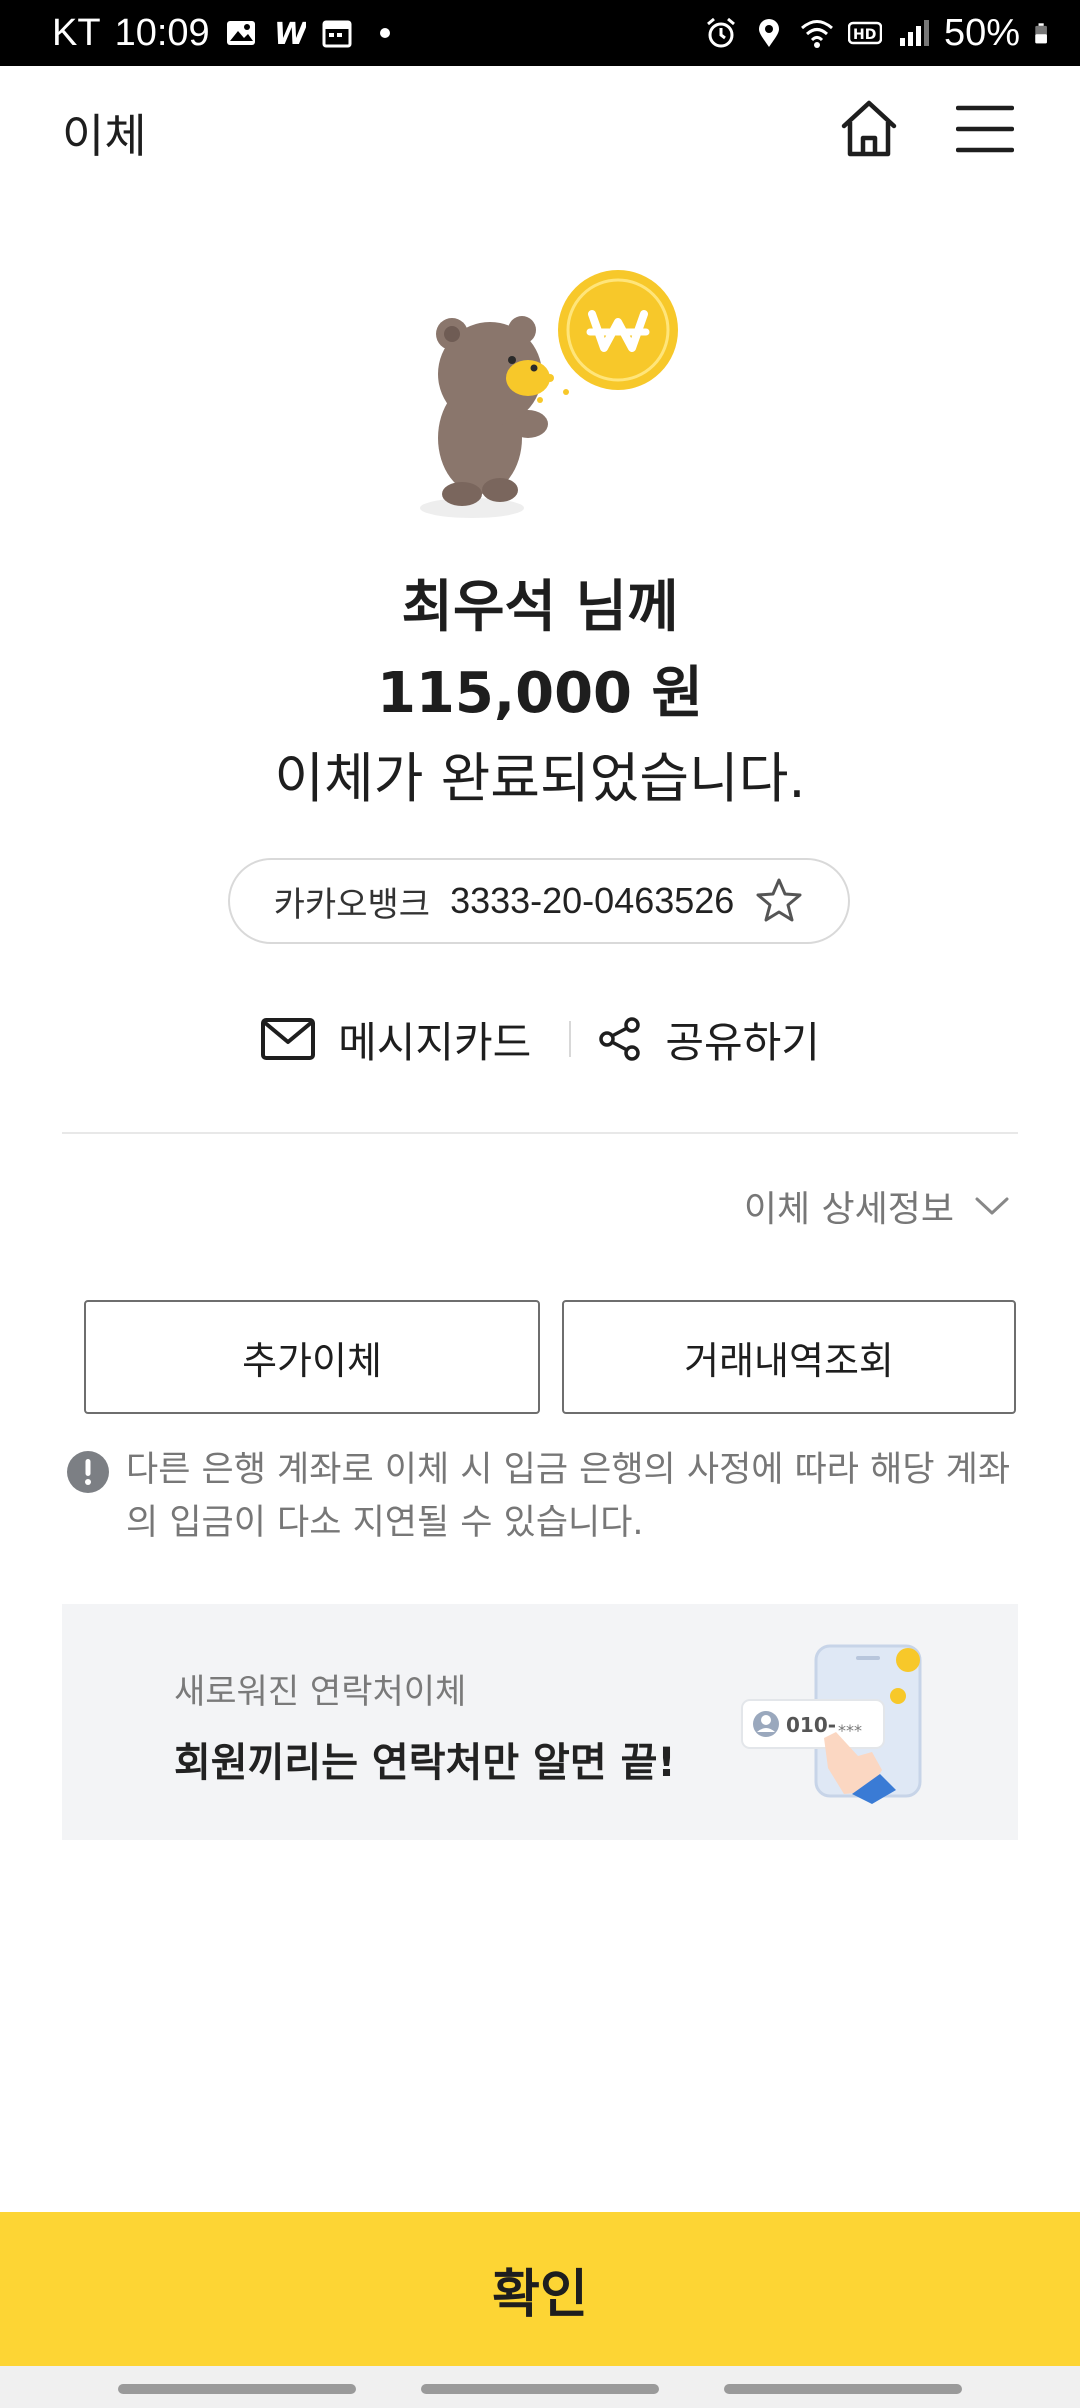 The height and width of the screenshot is (2408, 1080). What do you see at coordinates (985, 129) in the screenshot?
I see `hamburger-menu-icon` at bounding box center [985, 129].